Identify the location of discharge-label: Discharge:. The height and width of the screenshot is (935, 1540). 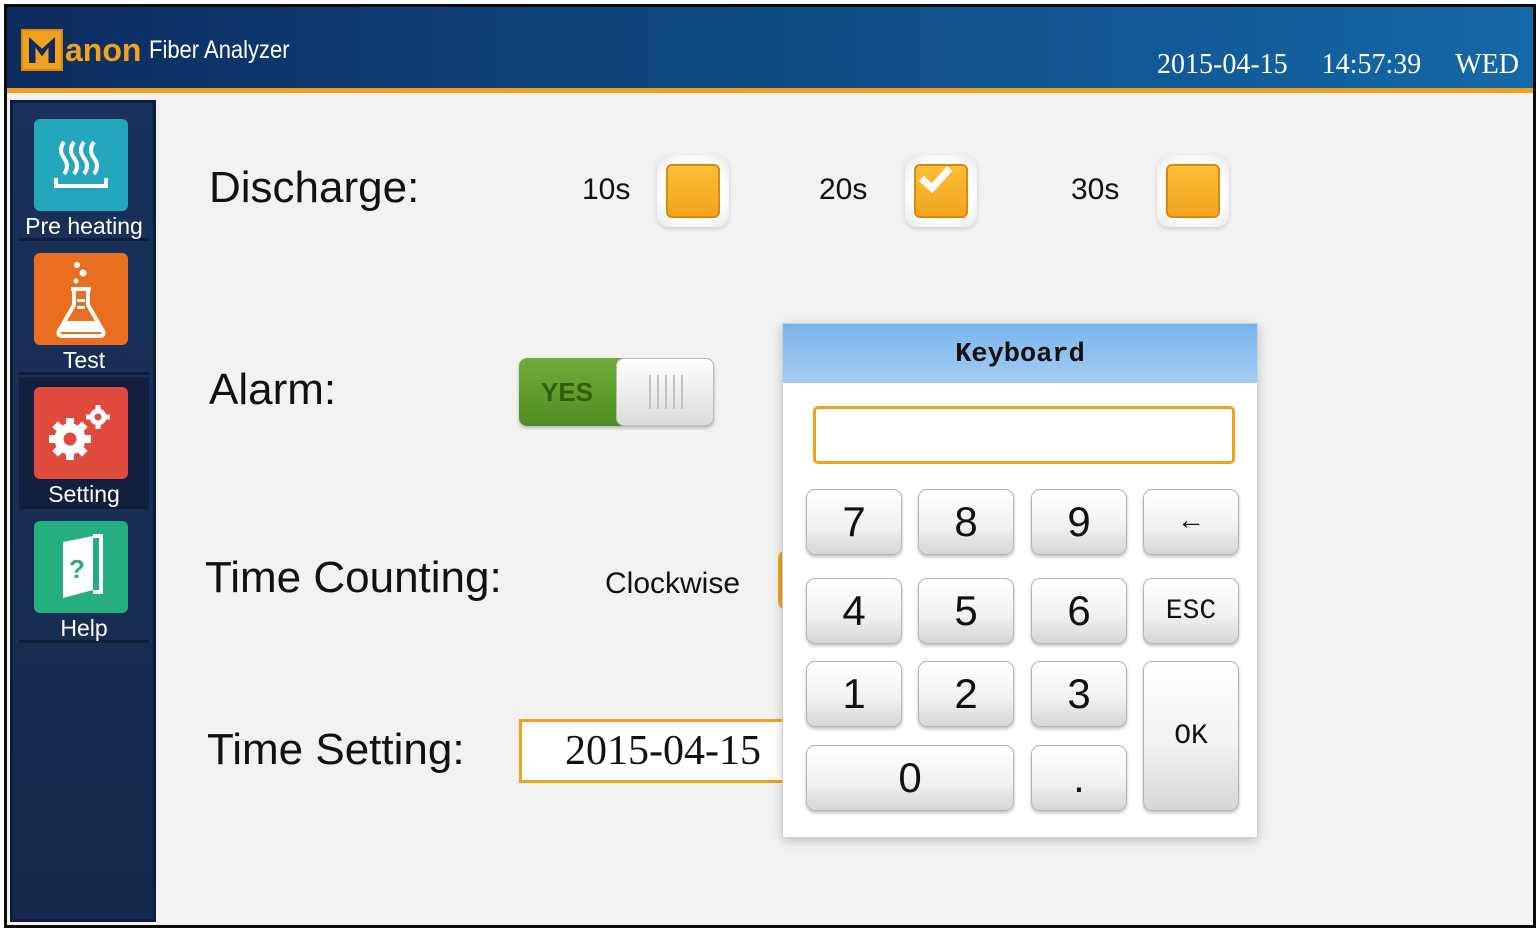
(314, 187).